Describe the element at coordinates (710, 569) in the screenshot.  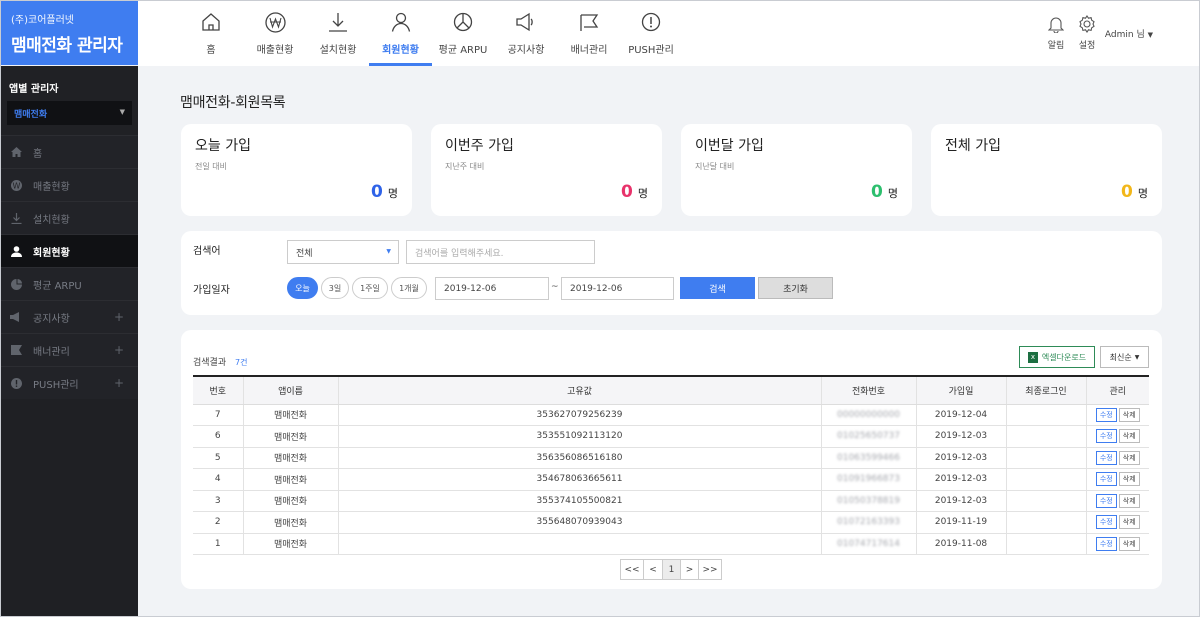
I see `pager-last-button: >>` at that location.